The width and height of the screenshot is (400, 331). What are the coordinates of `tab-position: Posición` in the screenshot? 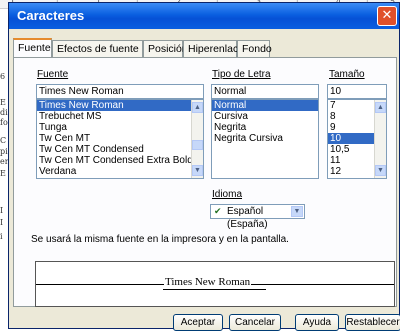 It's located at (165, 48).